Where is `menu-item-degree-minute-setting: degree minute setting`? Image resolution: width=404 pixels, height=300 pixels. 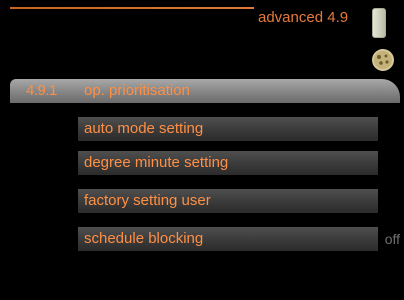 menu-item-degree-minute-setting: degree minute setting is located at coordinates (228, 163).